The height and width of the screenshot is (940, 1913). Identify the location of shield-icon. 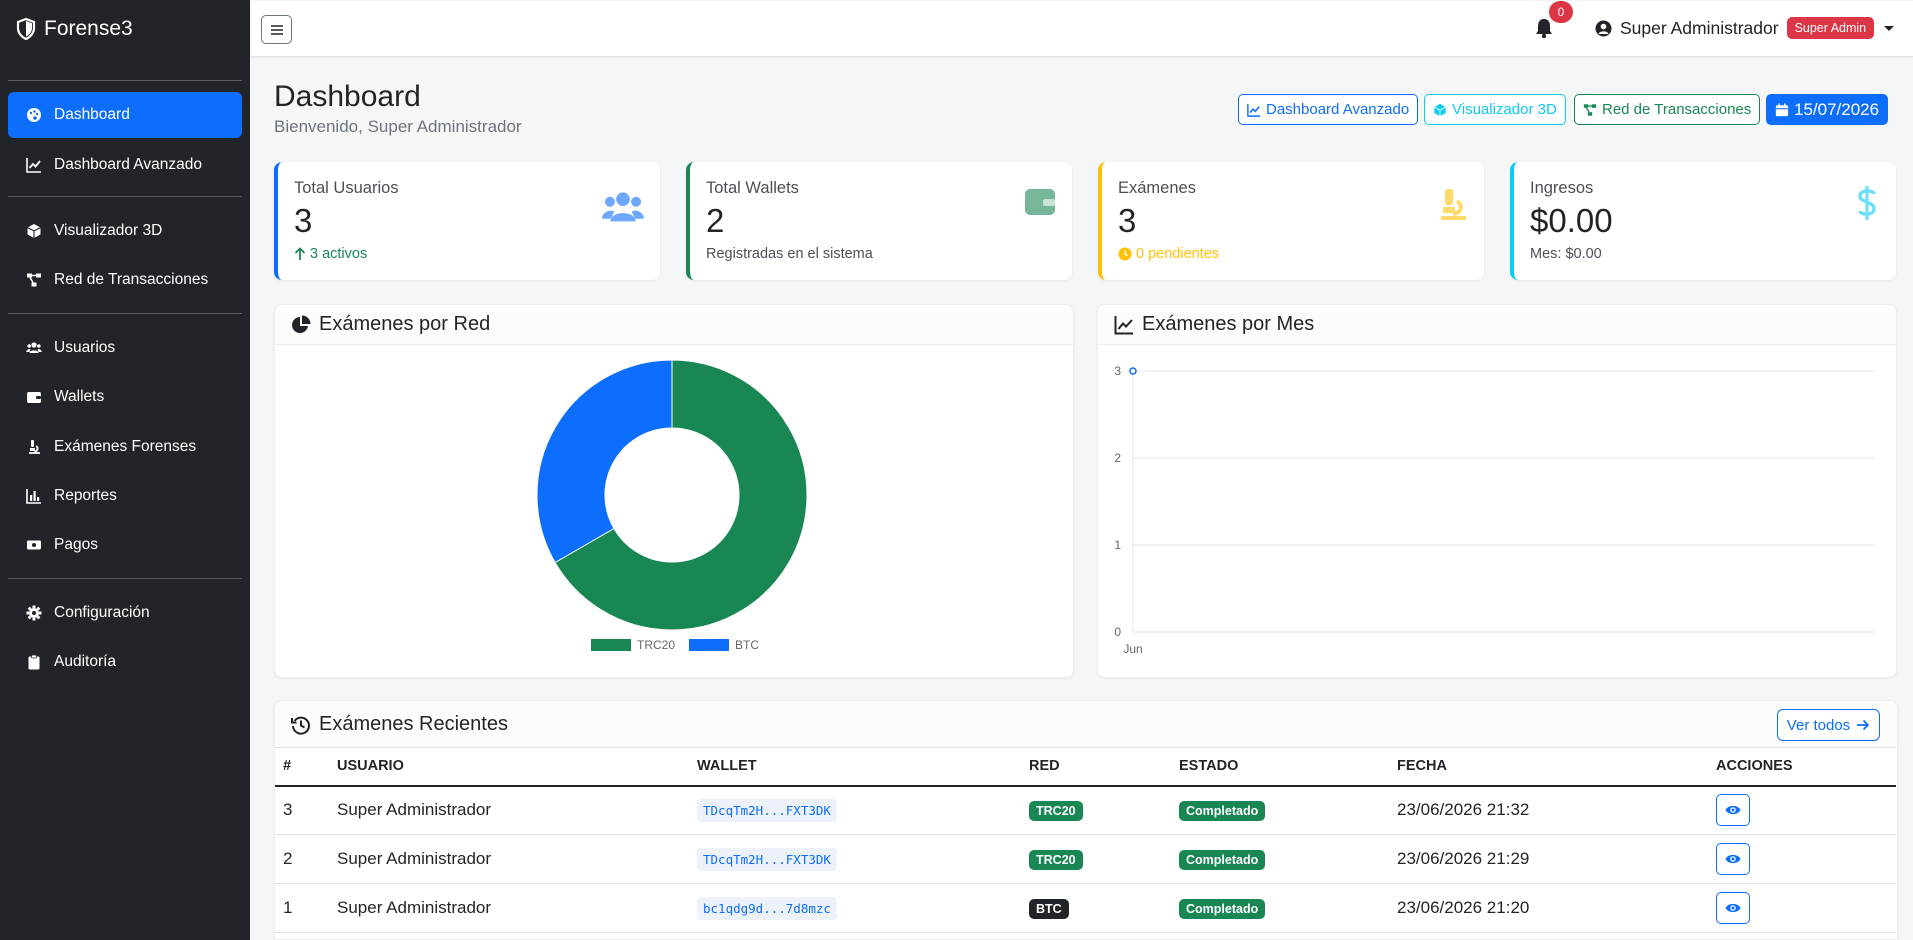
(26, 29).